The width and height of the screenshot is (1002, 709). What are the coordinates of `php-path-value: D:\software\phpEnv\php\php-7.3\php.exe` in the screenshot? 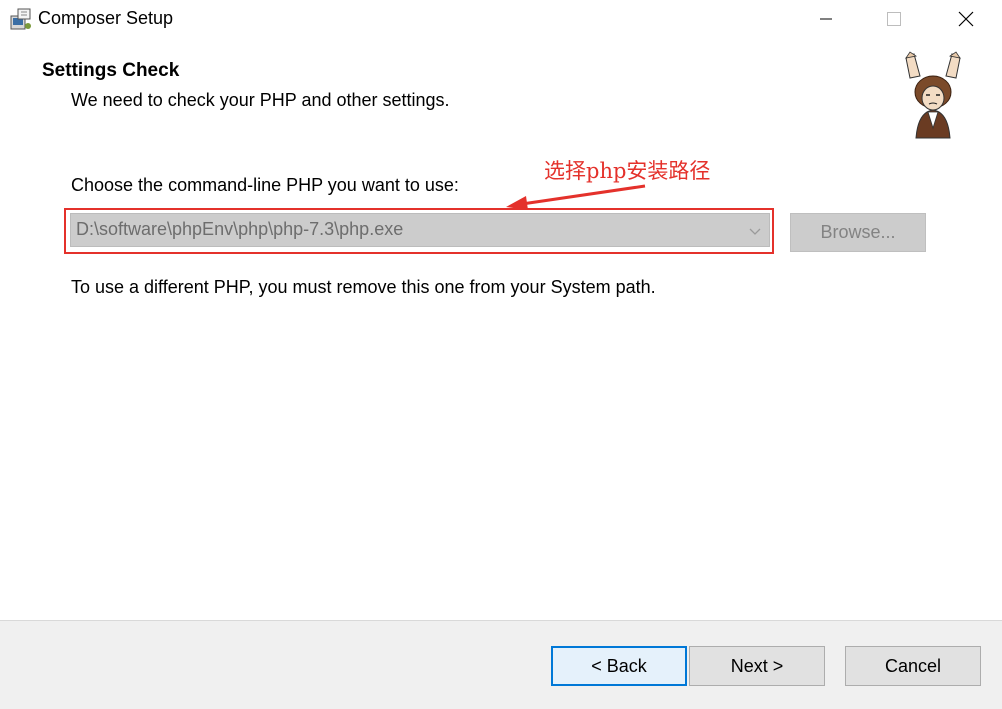 It's located at (240, 229).